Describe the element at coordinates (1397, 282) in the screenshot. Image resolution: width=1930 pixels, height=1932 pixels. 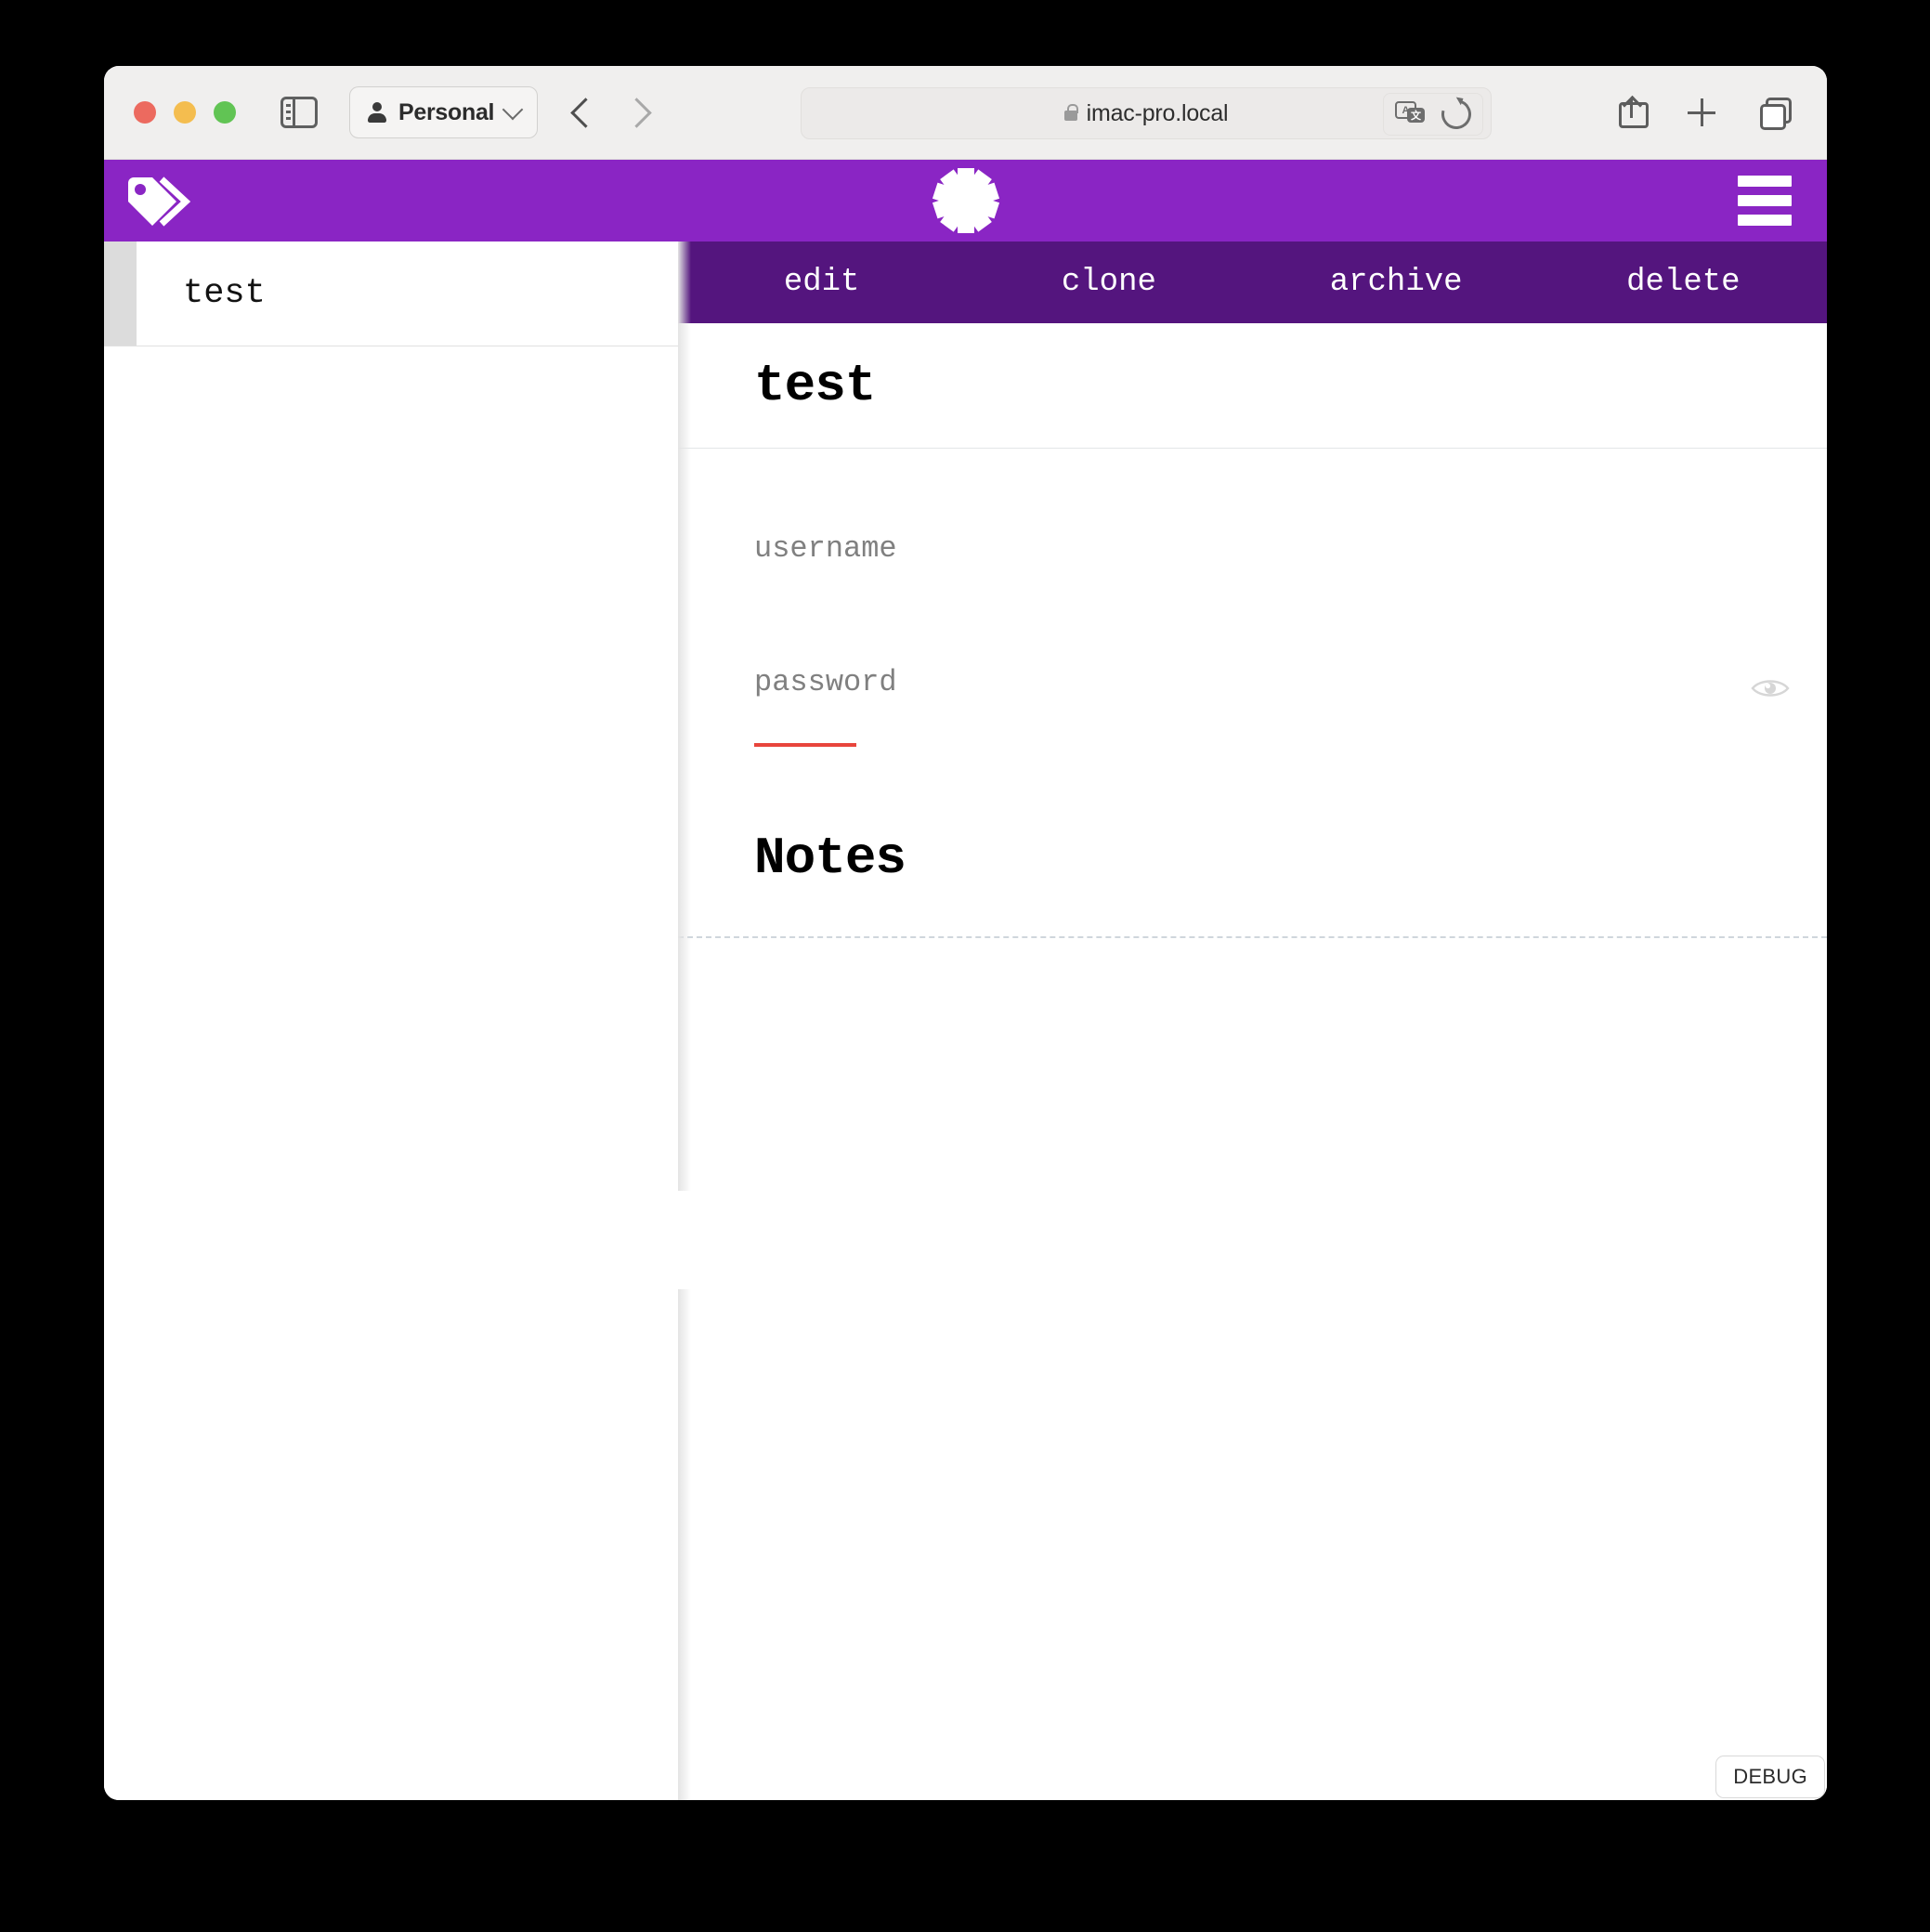
I see `archive-button: archive` at that location.